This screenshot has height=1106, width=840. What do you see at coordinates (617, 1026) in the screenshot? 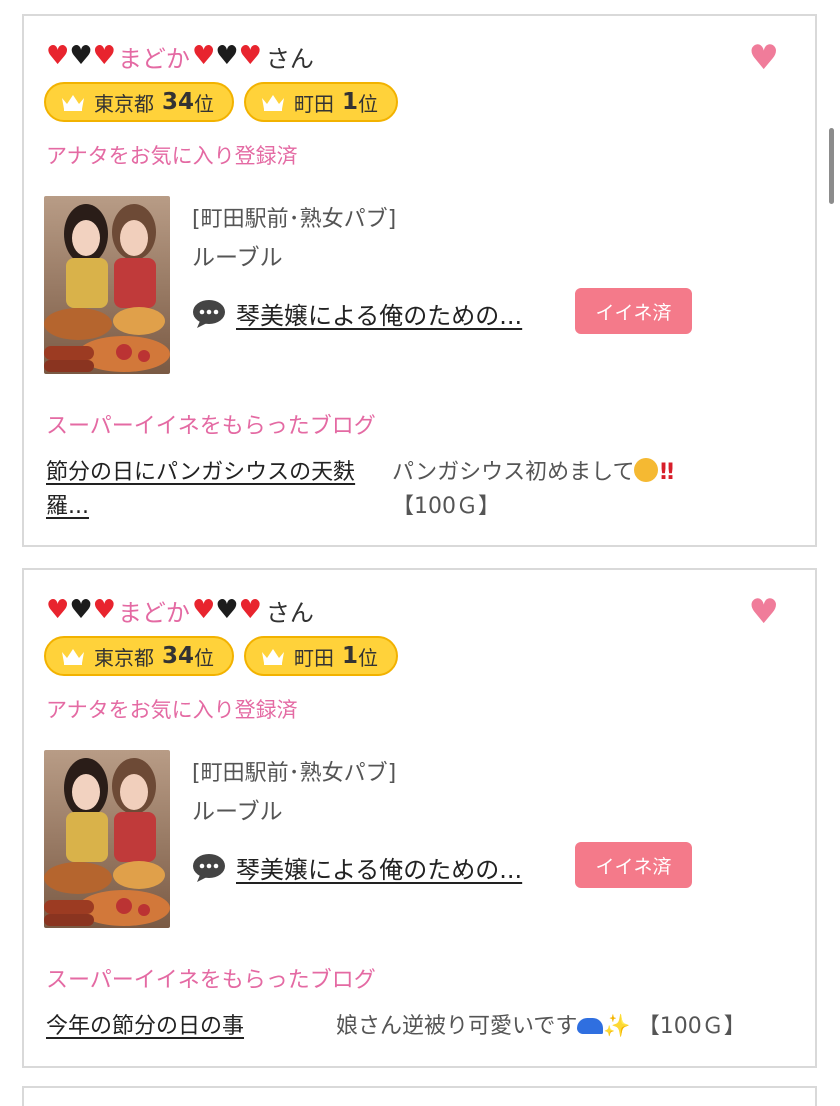
I see `sparkles-icon: ✨` at bounding box center [617, 1026].